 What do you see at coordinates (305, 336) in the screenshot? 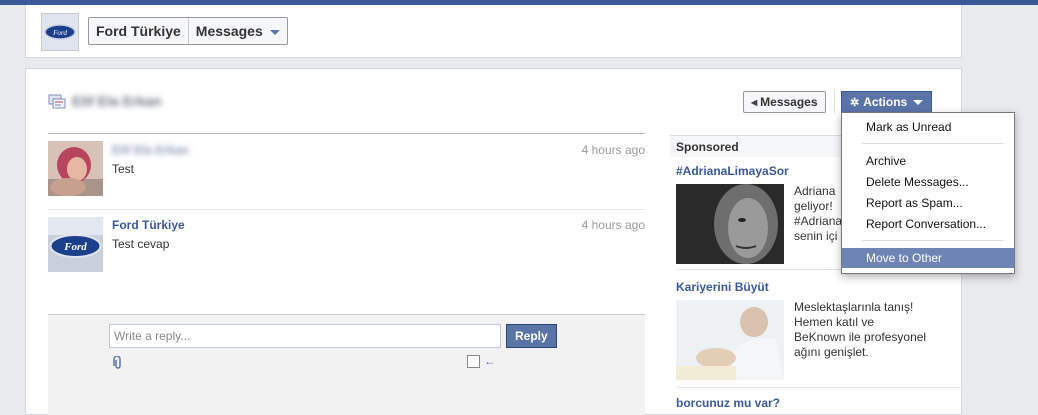
I see `reply-input` at bounding box center [305, 336].